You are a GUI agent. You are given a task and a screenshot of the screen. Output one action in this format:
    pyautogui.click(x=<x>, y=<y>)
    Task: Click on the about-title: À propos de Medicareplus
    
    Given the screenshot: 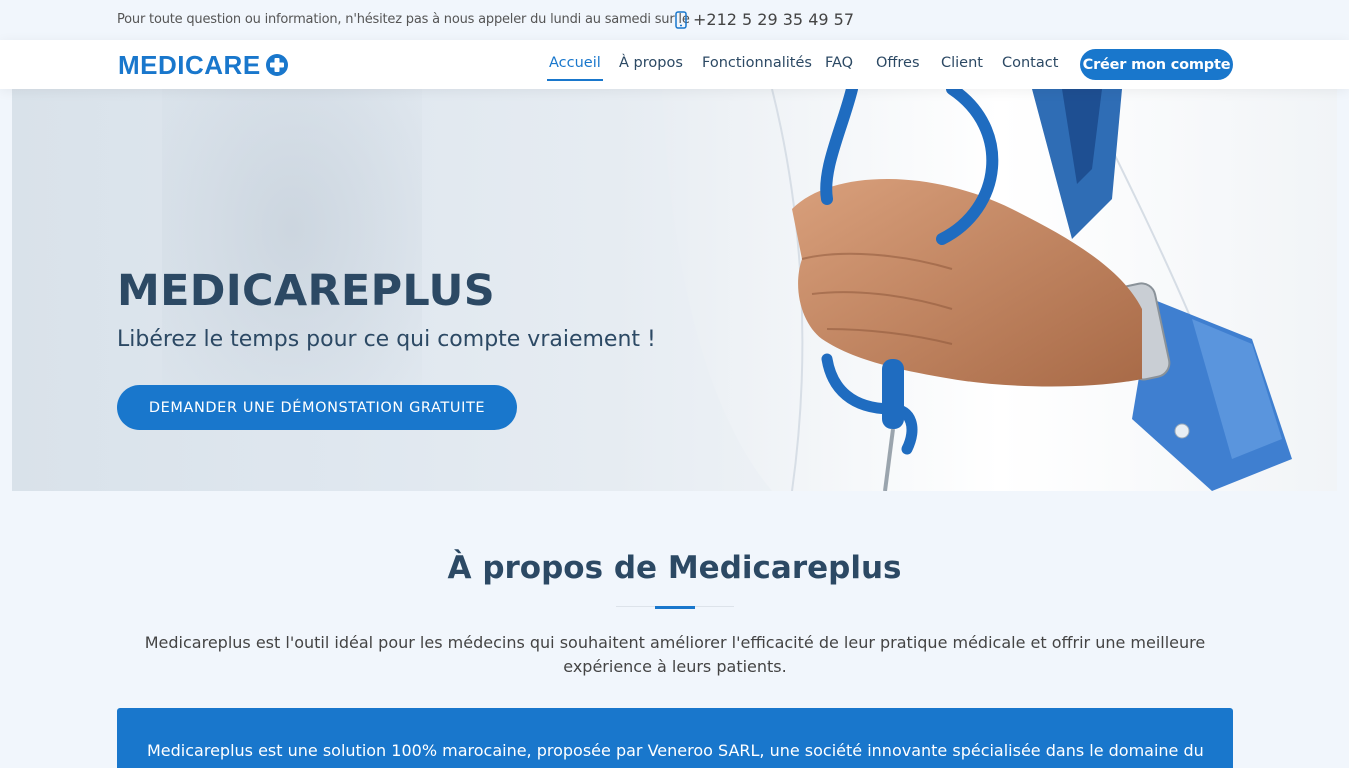 What is the action you would take?
    pyautogui.click(x=674, y=568)
    